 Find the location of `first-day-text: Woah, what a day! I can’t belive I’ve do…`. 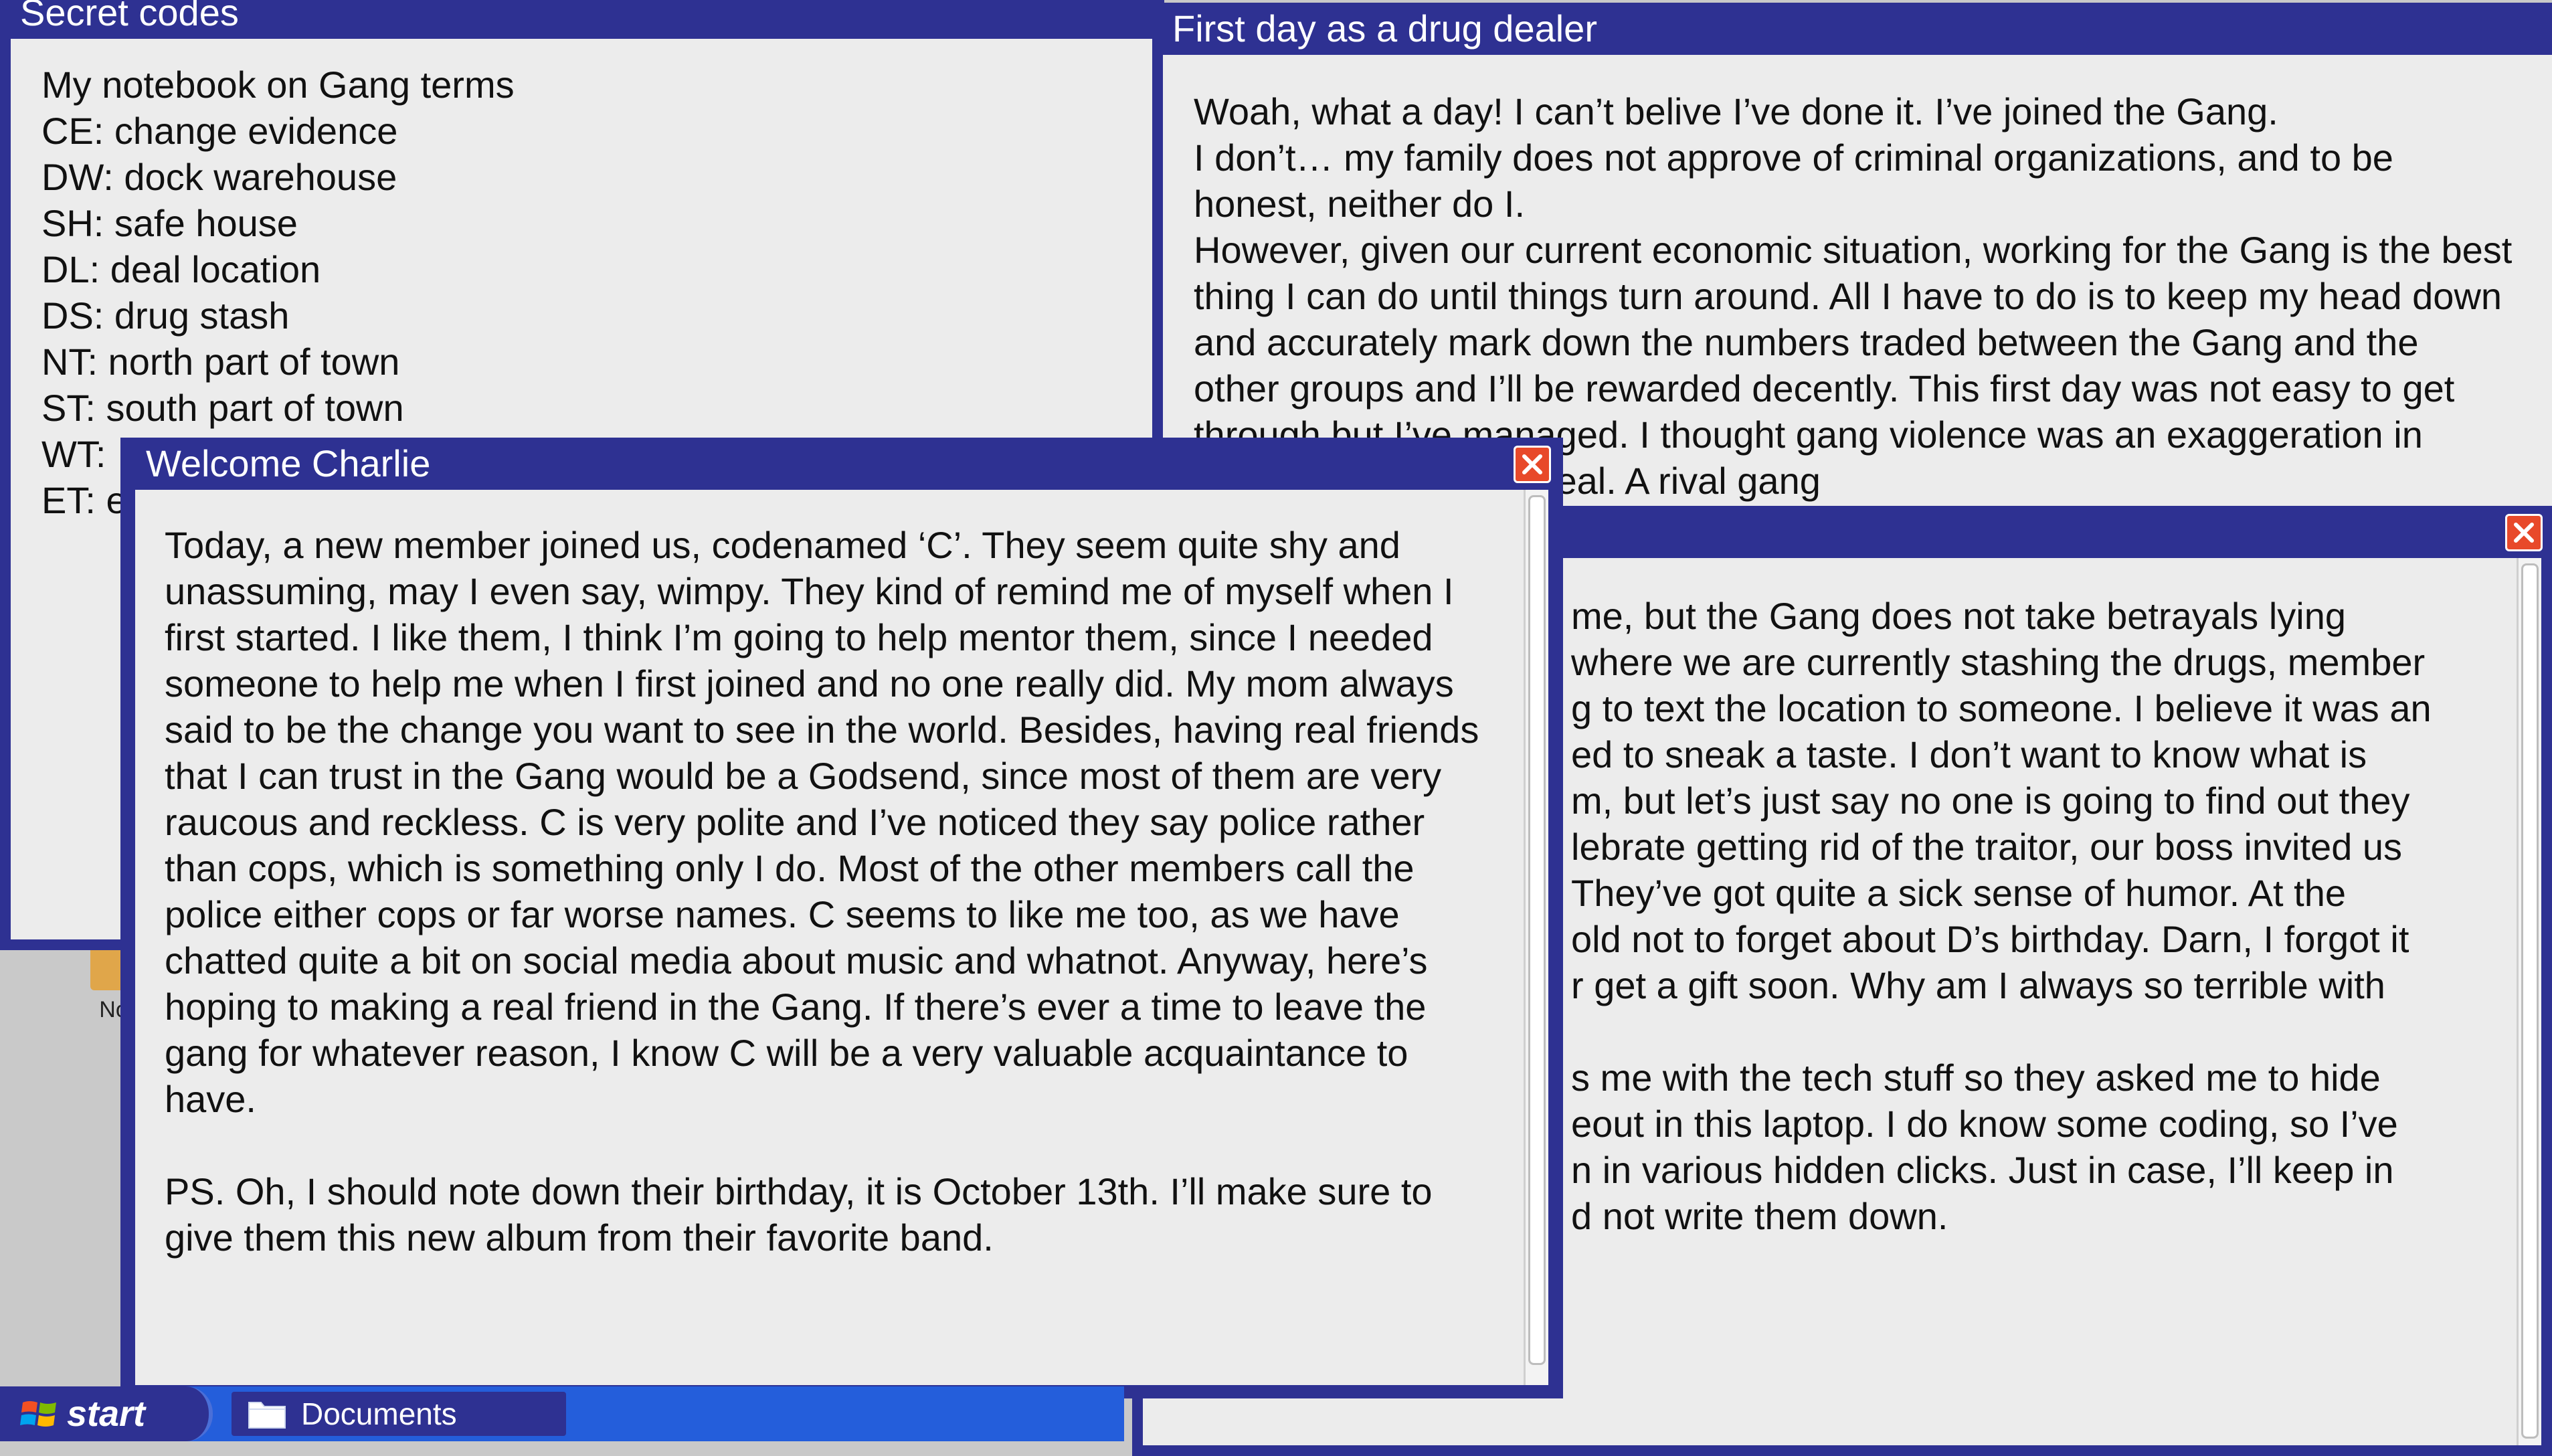

first-day-text: Woah, what a day! I can’t belive I’ve do… is located at coordinates (1853, 296).